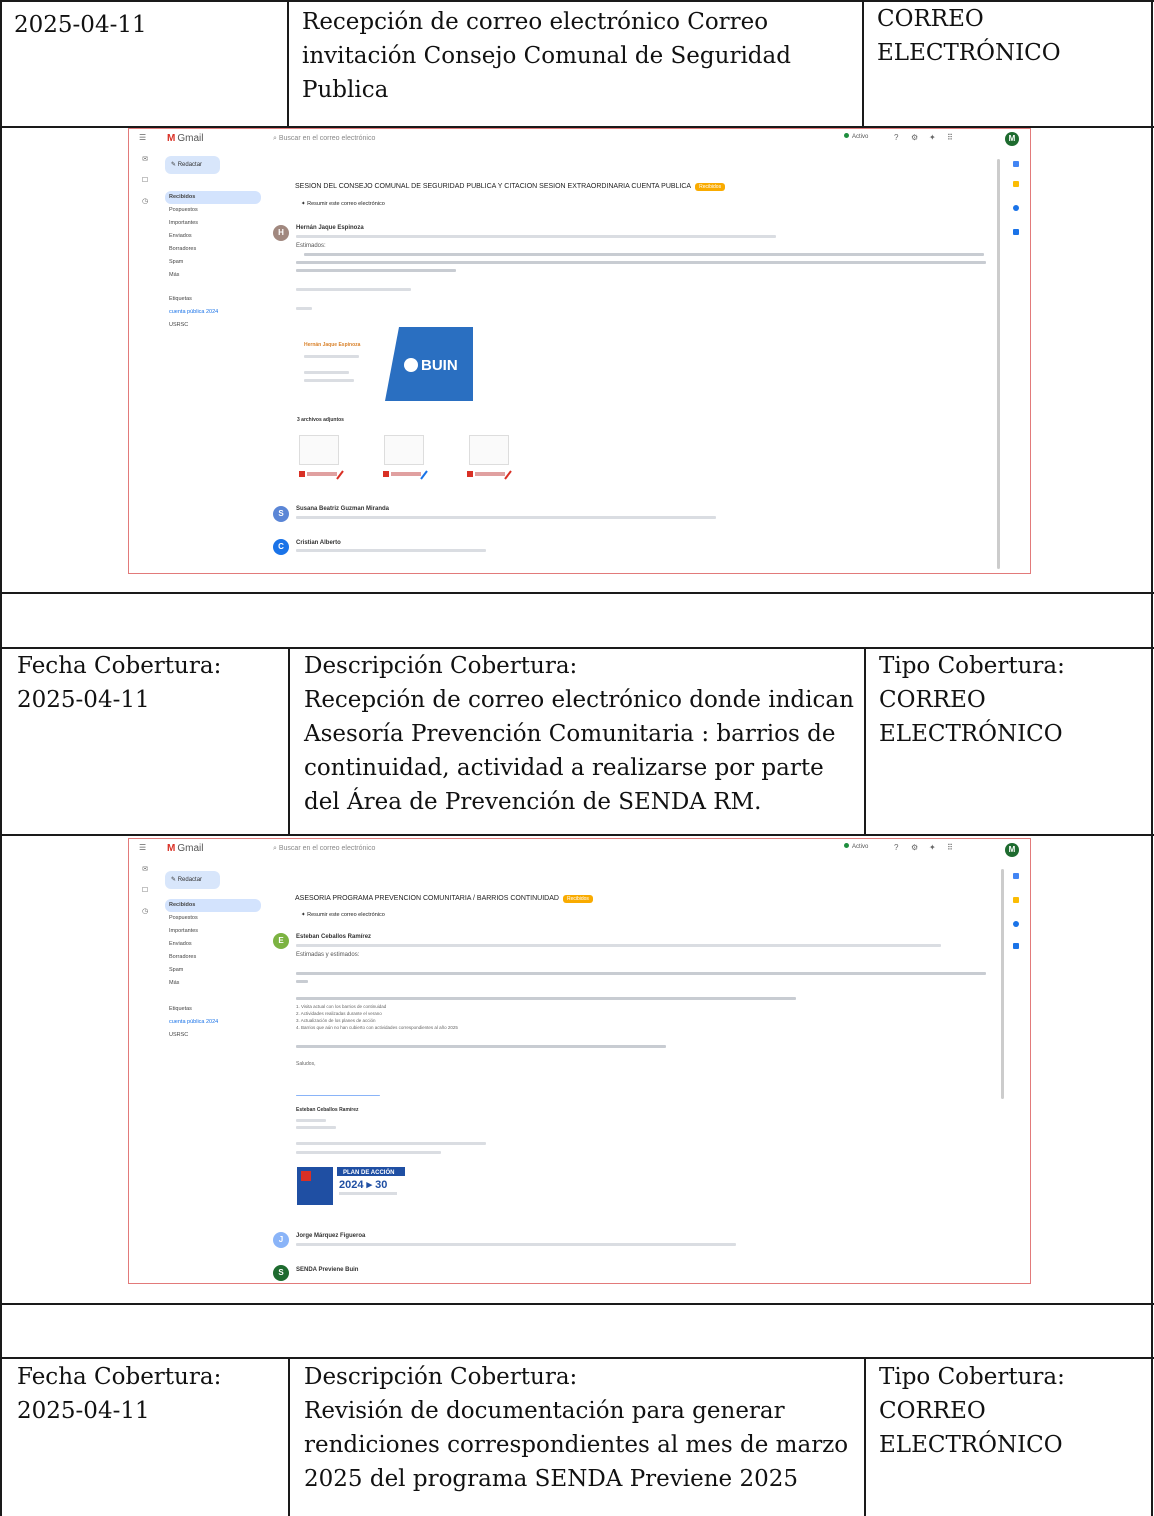 The image size is (1154, 1516). I want to click on buin-logo: BUIN, so click(429, 364).